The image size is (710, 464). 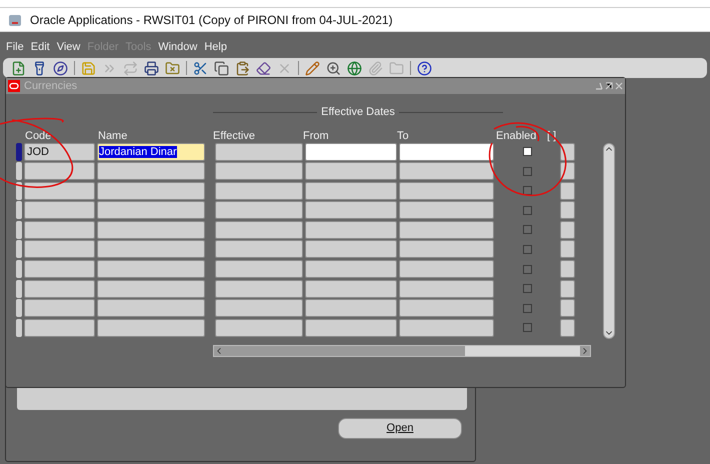 What do you see at coordinates (18, 68) in the screenshot?
I see `new-record-icon` at bounding box center [18, 68].